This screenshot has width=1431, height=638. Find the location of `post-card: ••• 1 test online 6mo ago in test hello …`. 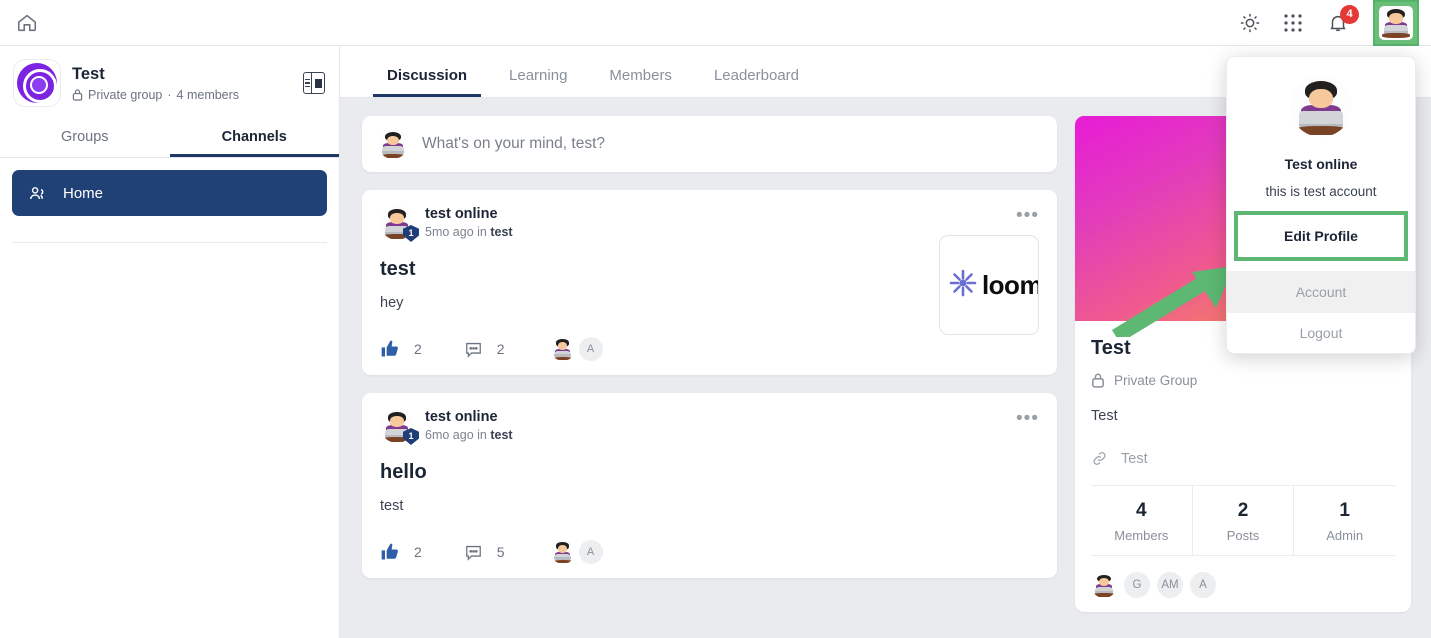

post-card: ••• 1 test online 6mo ago in test hello … is located at coordinates (709, 485).